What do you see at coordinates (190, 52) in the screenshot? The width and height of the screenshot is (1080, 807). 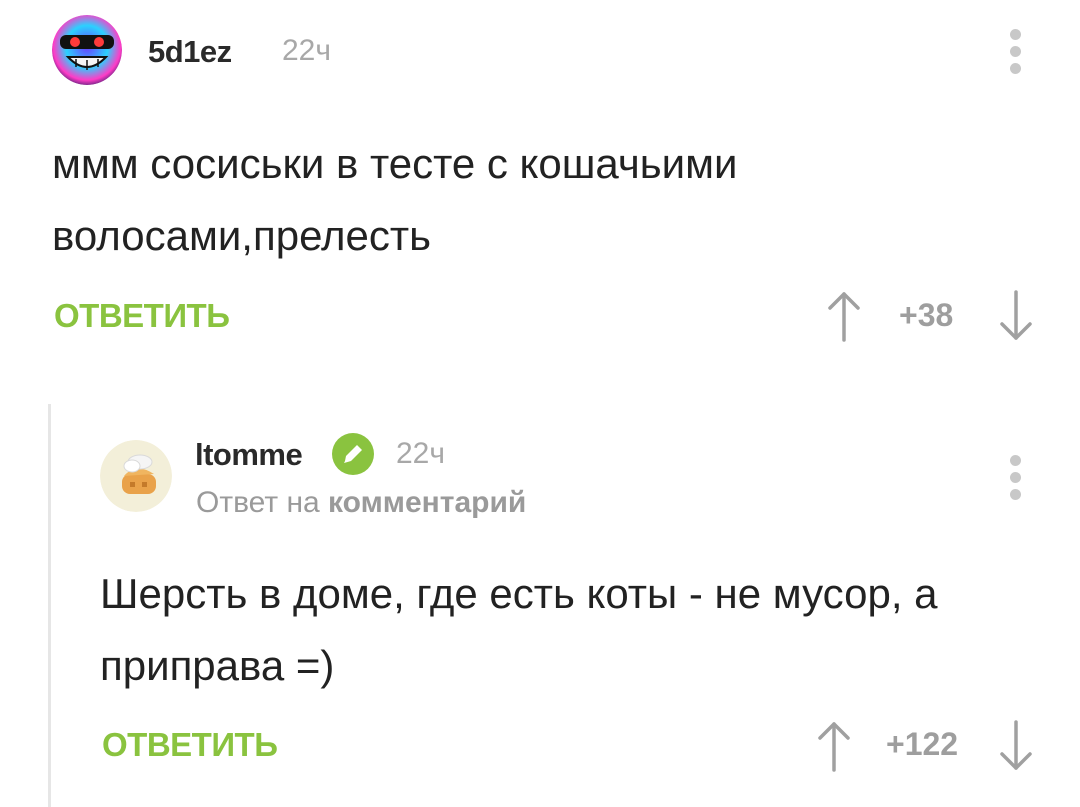 I see `comment-username: 5d1ez` at bounding box center [190, 52].